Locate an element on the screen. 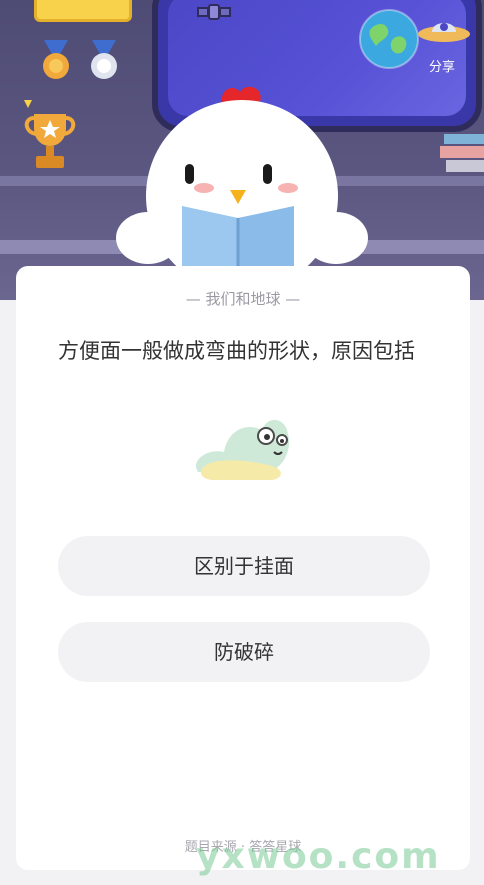  trophy-icon is located at coordinates (50, 134).